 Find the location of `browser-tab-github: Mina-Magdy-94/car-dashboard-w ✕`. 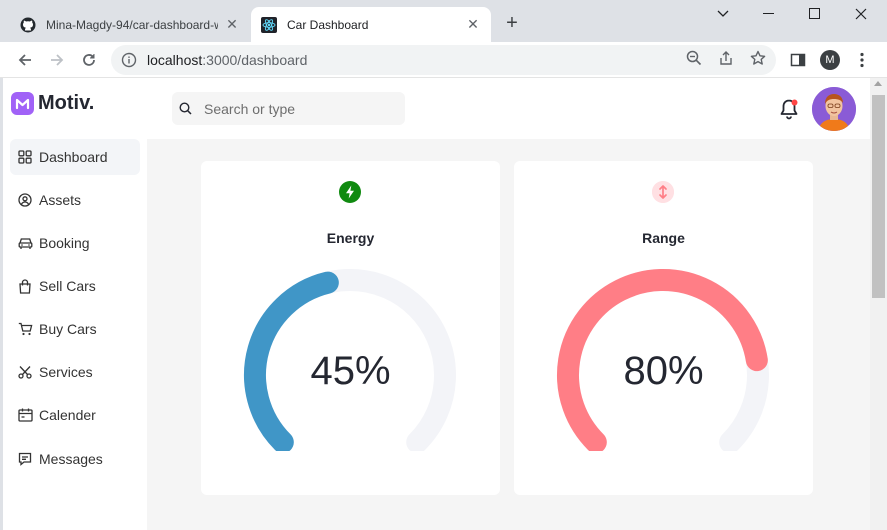

browser-tab-github: Mina-Magdy-94/car-dashboard-w ✕ is located at coordinates (130, 24).